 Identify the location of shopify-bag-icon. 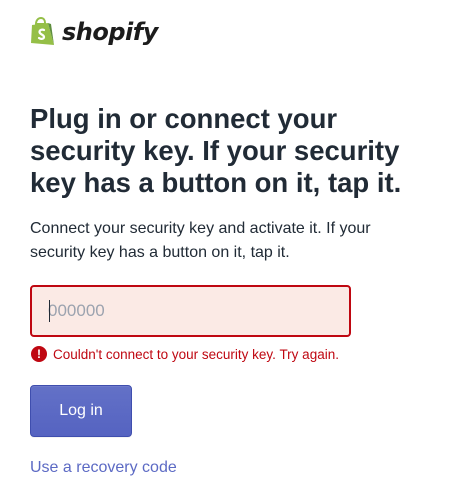
(43, 32).